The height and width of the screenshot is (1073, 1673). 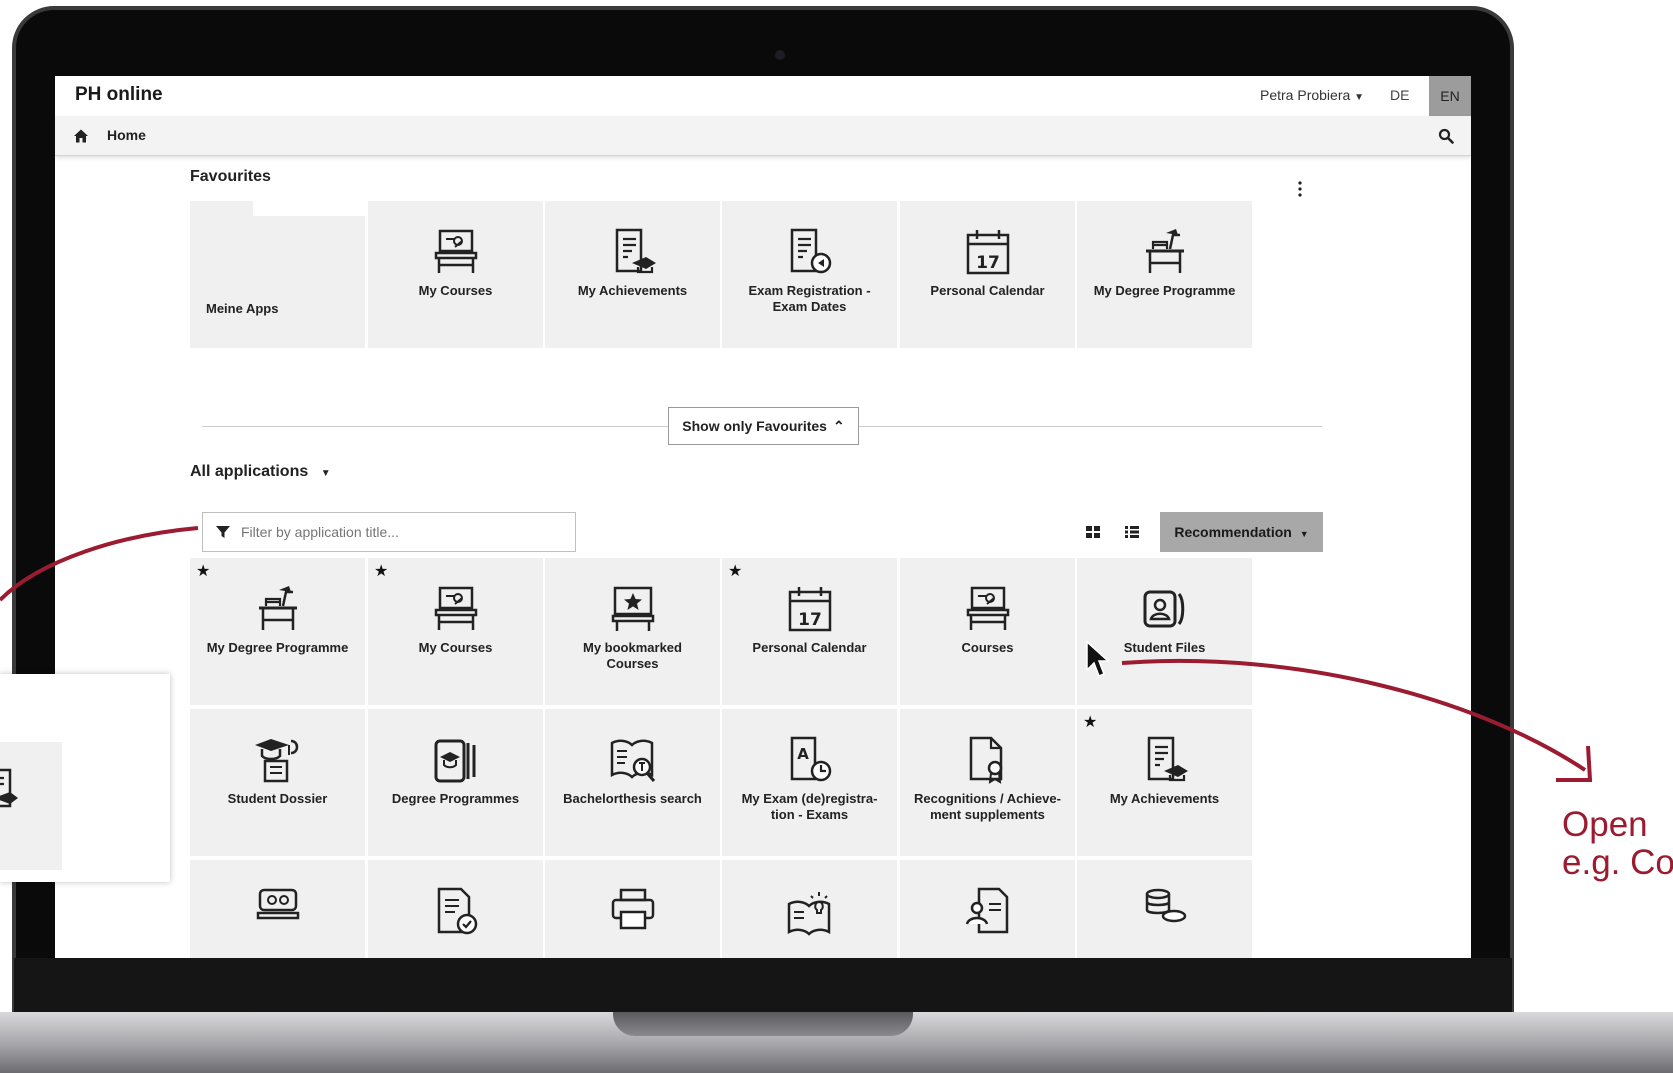 What do you see at coordinates (221, 209) in the screenshot?
I see `folder-tab` at bounding box center [221, 209].